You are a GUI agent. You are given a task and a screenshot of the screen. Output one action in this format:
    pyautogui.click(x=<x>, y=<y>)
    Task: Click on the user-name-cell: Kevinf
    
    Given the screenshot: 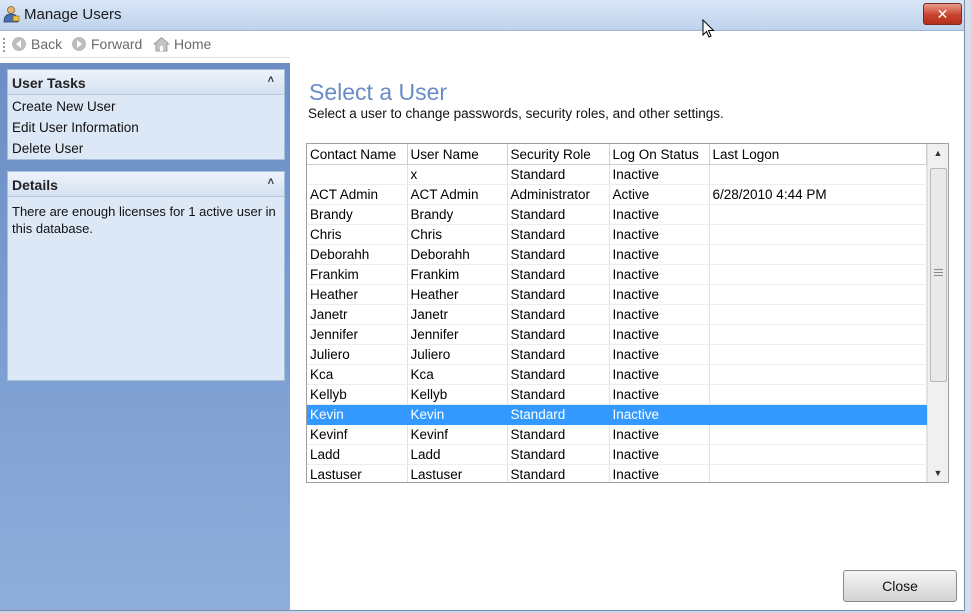 What is the action you would take?
    pyautogui.click(x=457, y=434)
    